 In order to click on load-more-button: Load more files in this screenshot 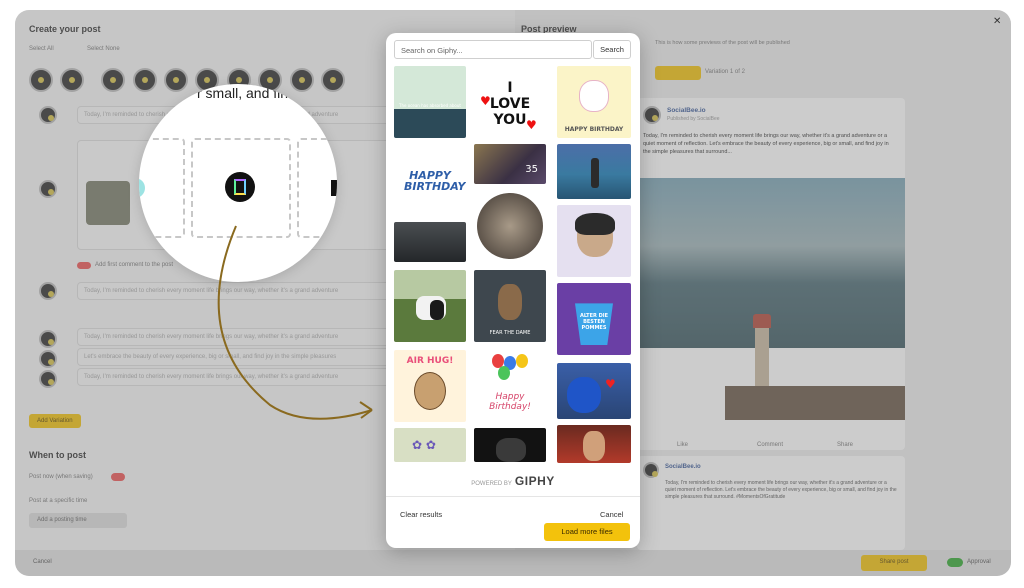, I will do `click(587, 532)`.